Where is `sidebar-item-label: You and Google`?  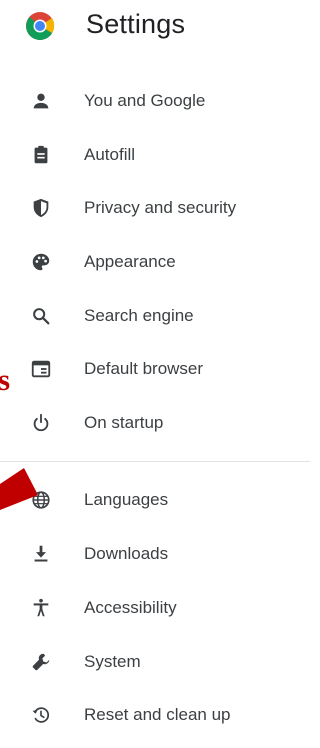
sidebar-item-label: You and Google is located at coordinates (145, 100).